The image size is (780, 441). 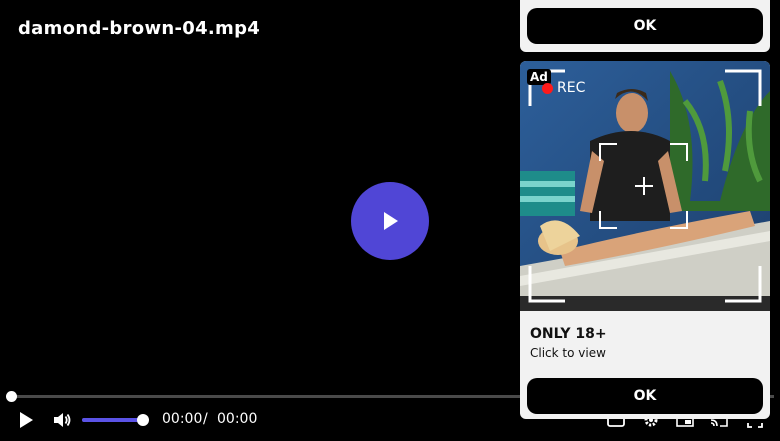 I want to click on ad-ok-button: OK, so click(x=645, y=396).